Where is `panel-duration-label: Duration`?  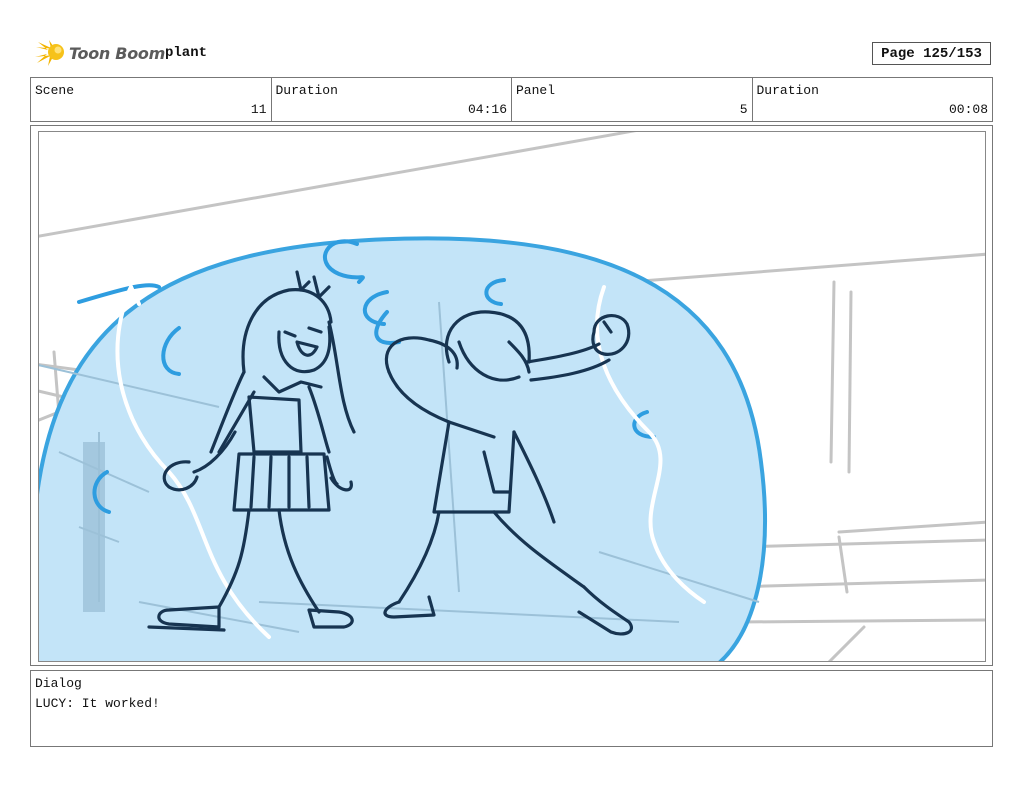
panel-duration-label: Duration is located at coordinates (787, 90).